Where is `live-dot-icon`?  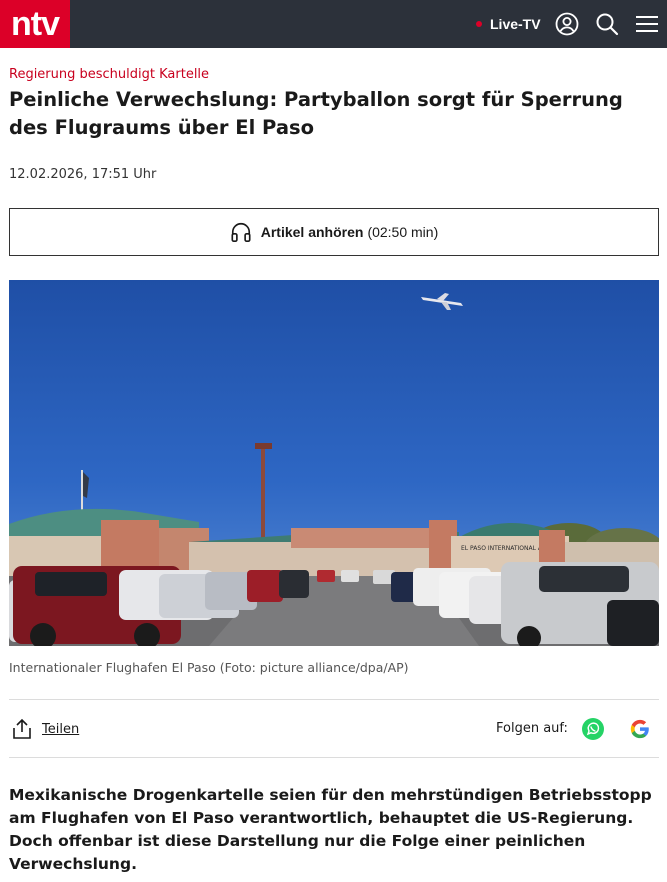 live-dot-icon is located at coordinates (479, 24).